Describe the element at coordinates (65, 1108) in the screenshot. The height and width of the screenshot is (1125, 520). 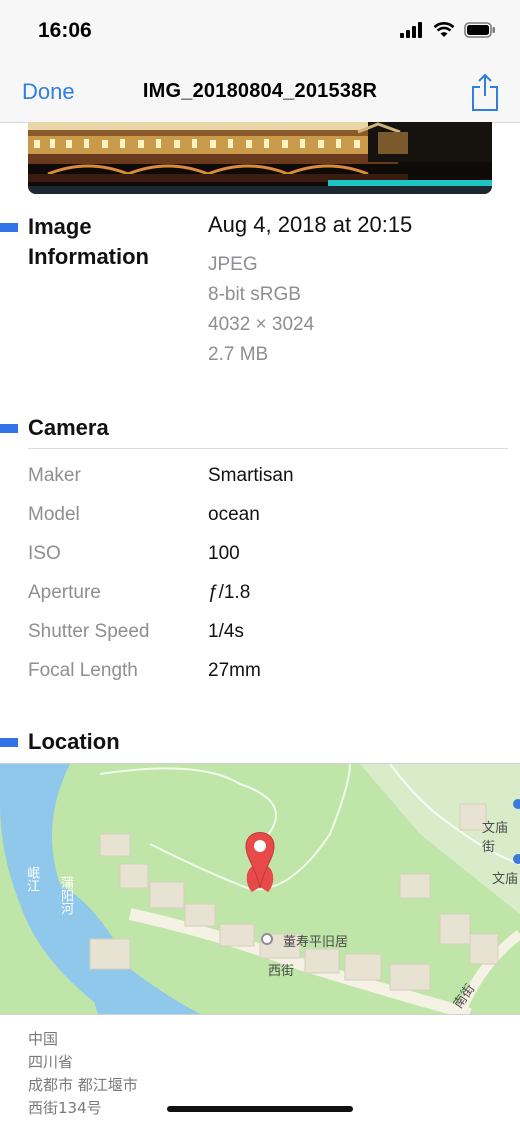
I see `address-street: 西街134号` at that location.